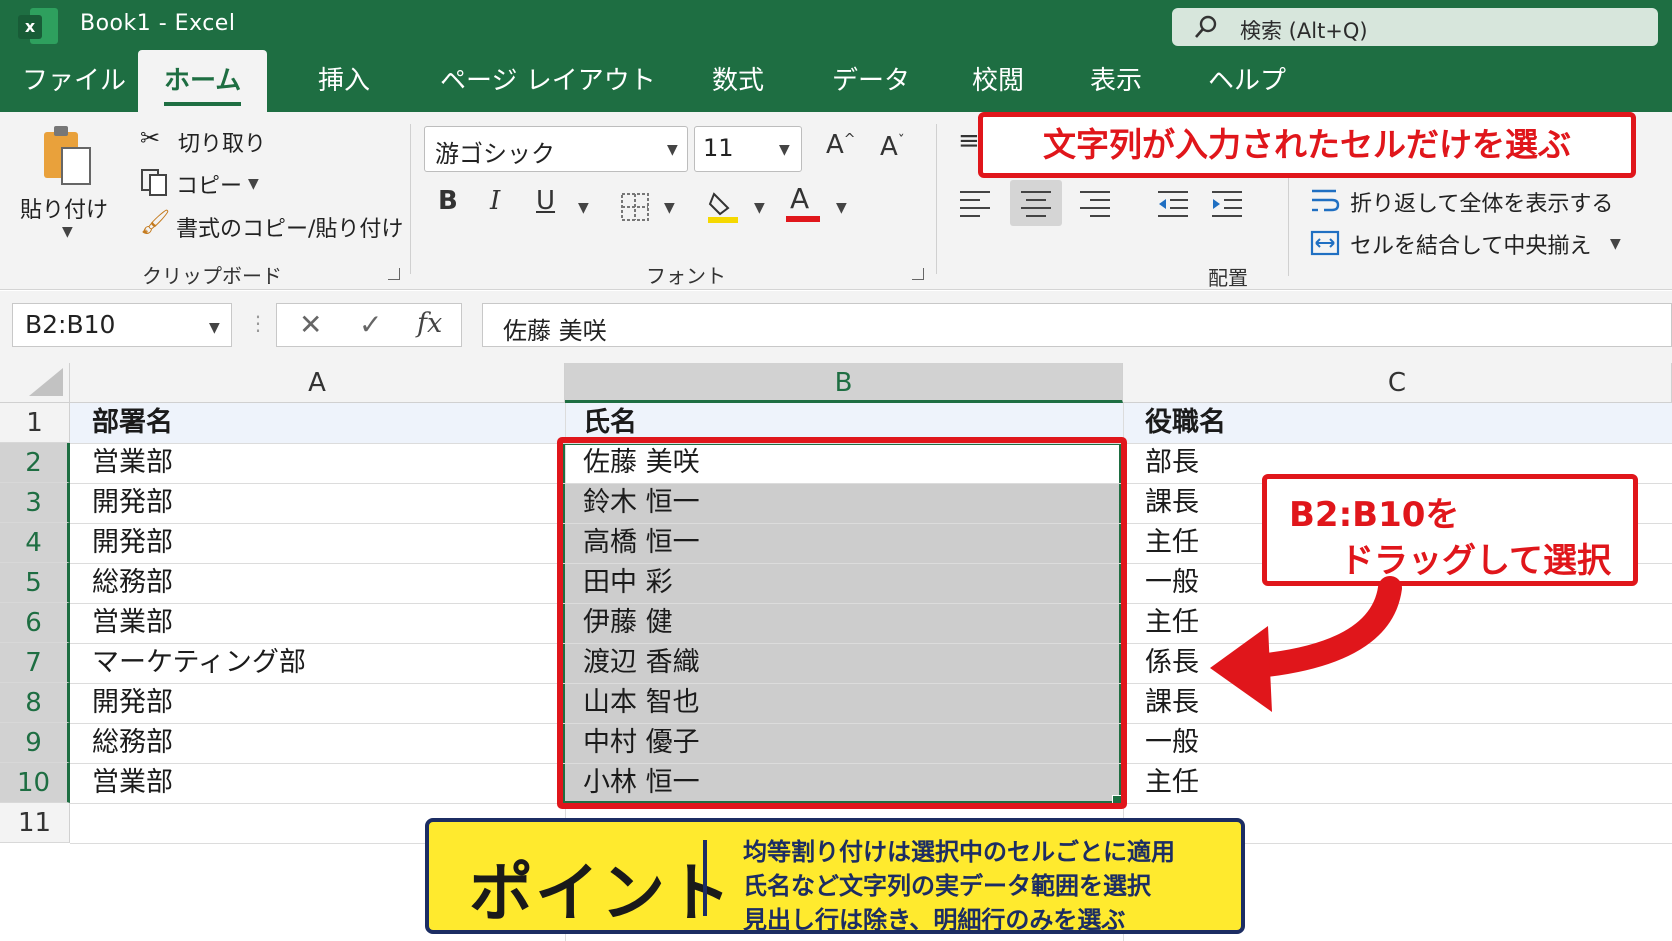 The height and width of the screenshot is (941, 1672). What do you see at coordinates (70, 324) in the screenshot?
I see `name-box-value: B2:B10` at bounding box center [70, 324].